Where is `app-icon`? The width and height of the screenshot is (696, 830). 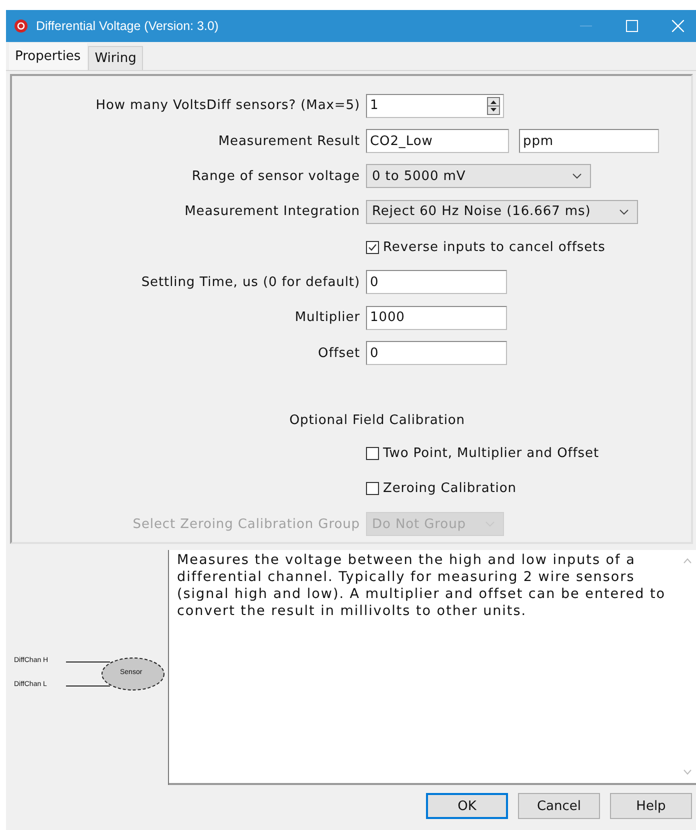
app-icon is located at coordinates (21, 26).